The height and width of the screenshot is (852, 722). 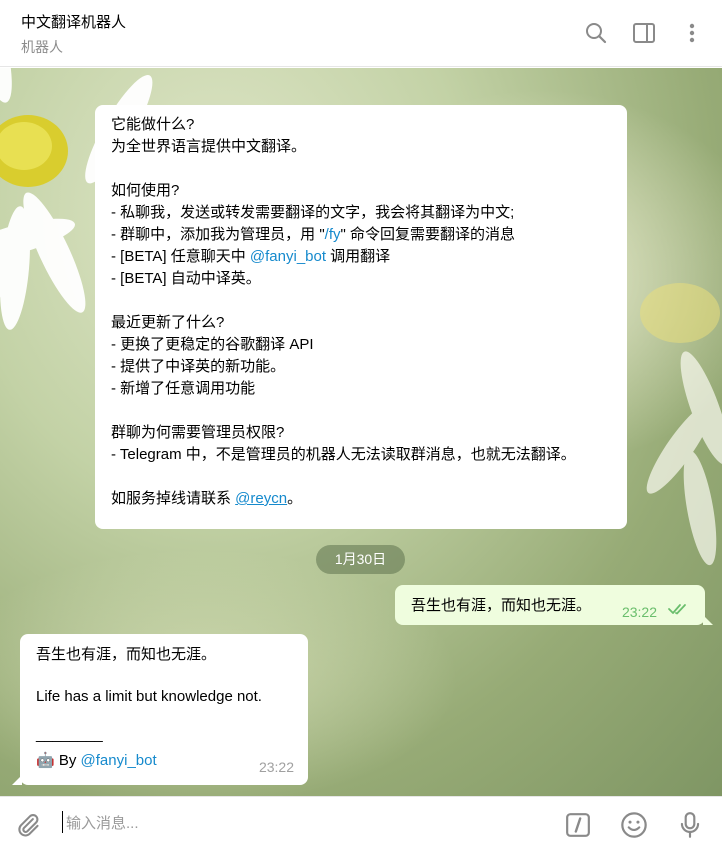 What do you see at coordinates (198, 432) in the screenshot?
I see `intro-line: 群聊为何需要管理员权限?` at bounding box center [198, 432].